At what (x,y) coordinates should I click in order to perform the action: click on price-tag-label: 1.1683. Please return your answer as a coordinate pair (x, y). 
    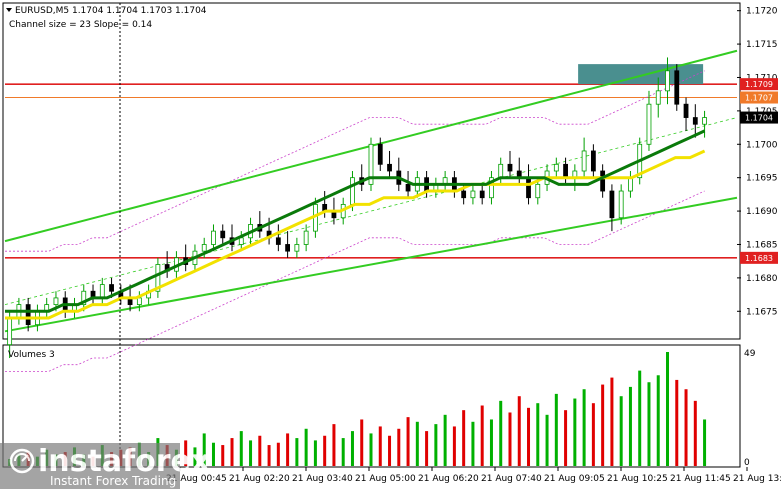
    Looking at the image, I should click on (759, 258).